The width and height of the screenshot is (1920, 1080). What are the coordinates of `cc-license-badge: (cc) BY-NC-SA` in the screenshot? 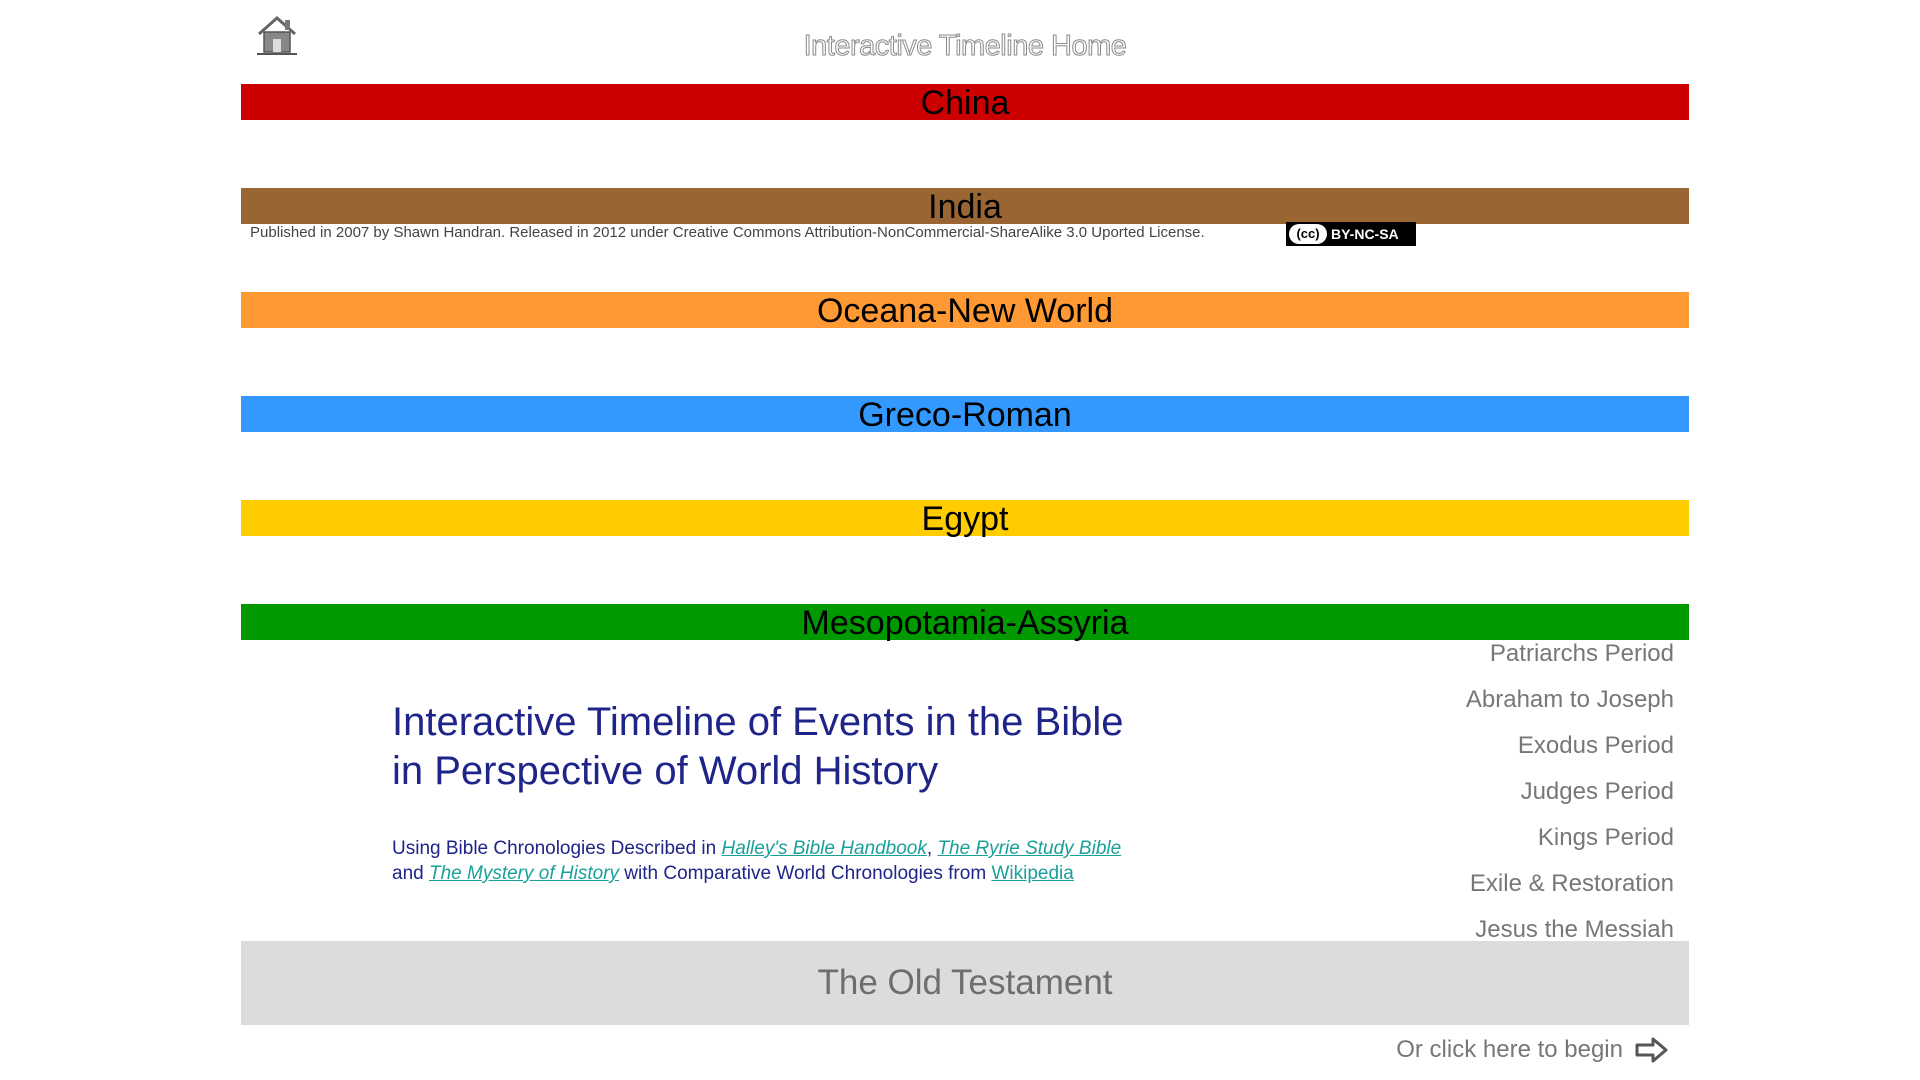 It's located at (1351, 234).